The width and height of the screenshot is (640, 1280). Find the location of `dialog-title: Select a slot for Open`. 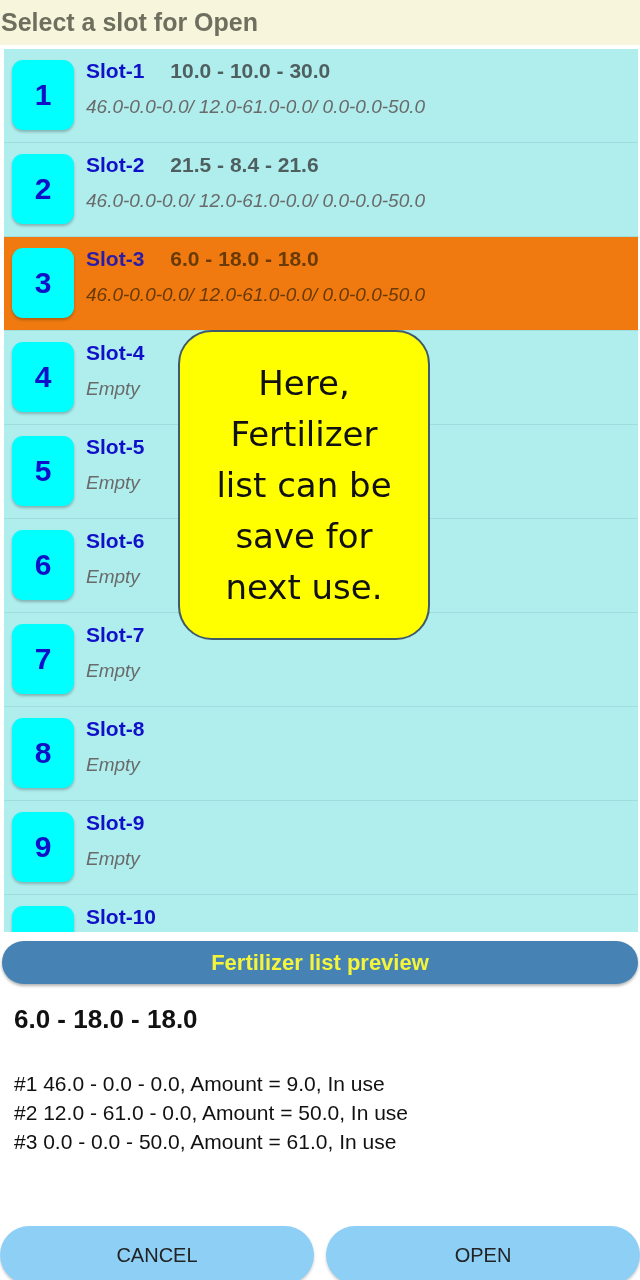

dialog-title: Select a slot for Open is located at coordinates (320, 22).